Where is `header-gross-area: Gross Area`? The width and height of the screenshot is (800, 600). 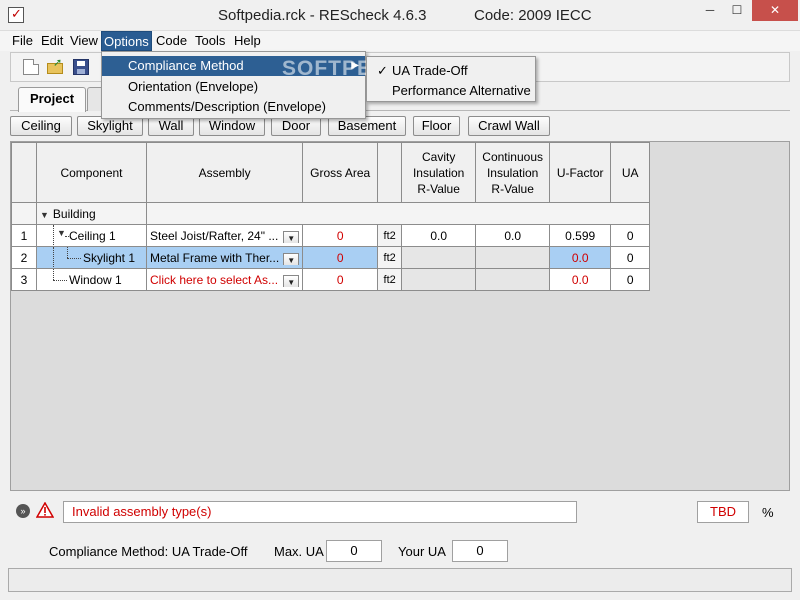 header-gross-area: Gross Area is located at coordinates (340, 172).